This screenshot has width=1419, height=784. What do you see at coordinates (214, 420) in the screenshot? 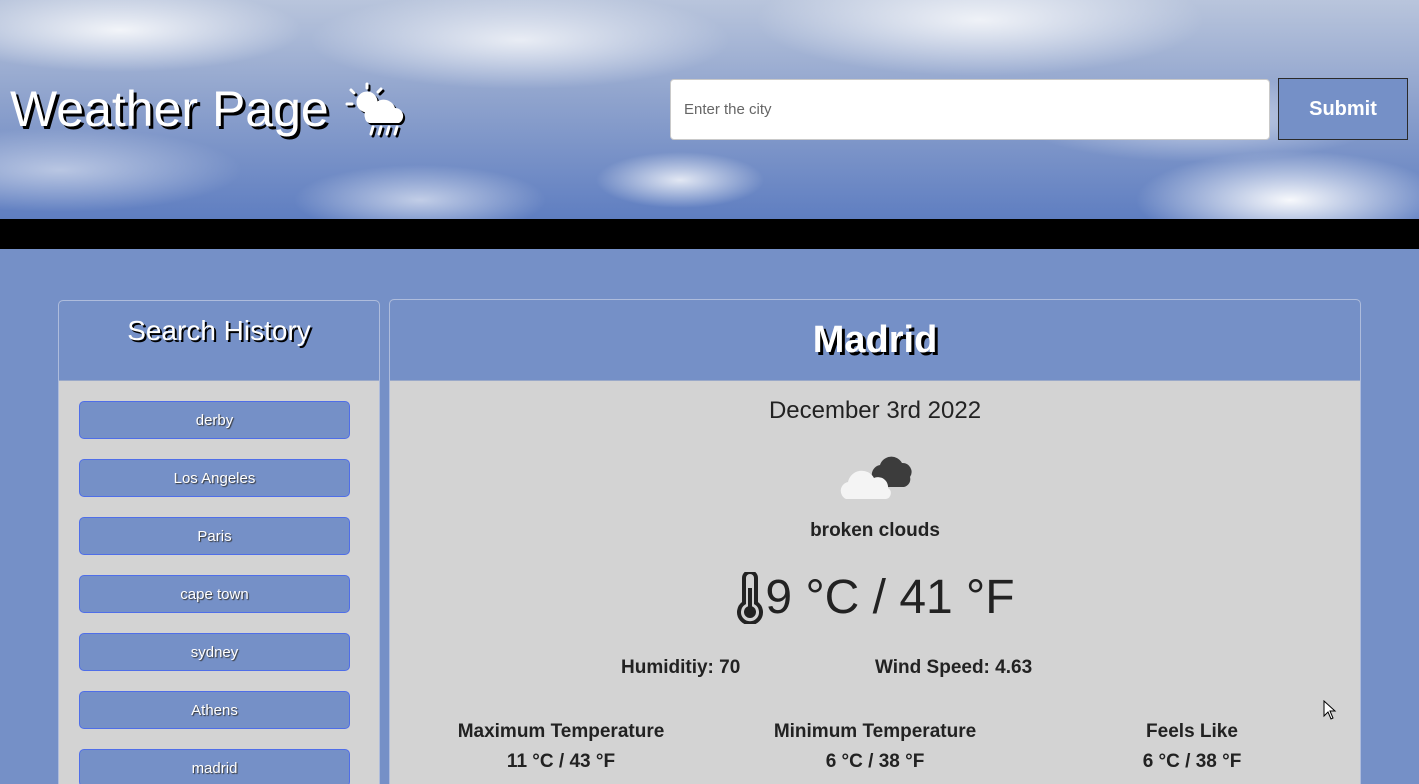
I see `history-item-derby: derby` at bounding box center [214, 420].